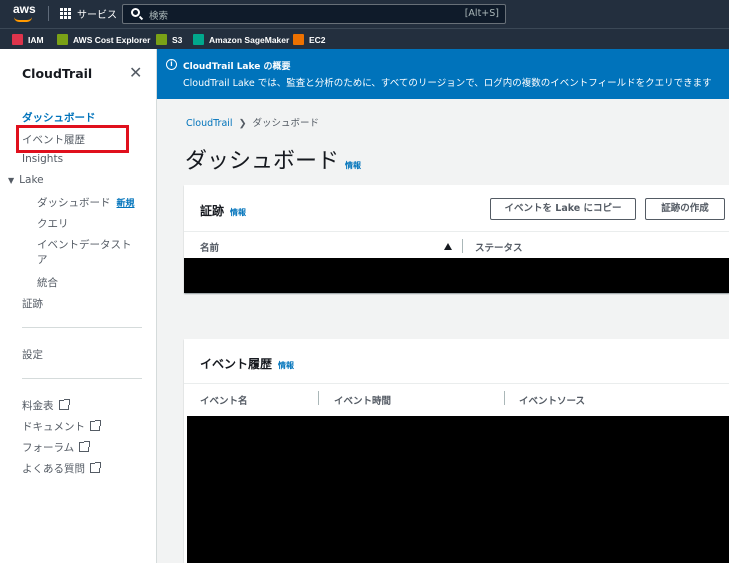  I want to click on top-navigation-bar: aws サービス 検索 [Alt+S], so click(364, 14).